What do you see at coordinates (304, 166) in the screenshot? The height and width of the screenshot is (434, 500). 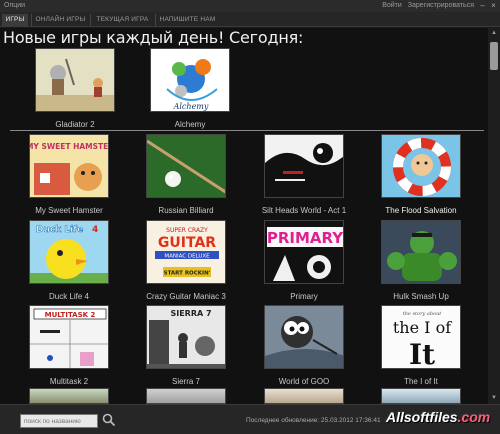 I see `silt-heads-thumb` at bounding box center [304, 166].